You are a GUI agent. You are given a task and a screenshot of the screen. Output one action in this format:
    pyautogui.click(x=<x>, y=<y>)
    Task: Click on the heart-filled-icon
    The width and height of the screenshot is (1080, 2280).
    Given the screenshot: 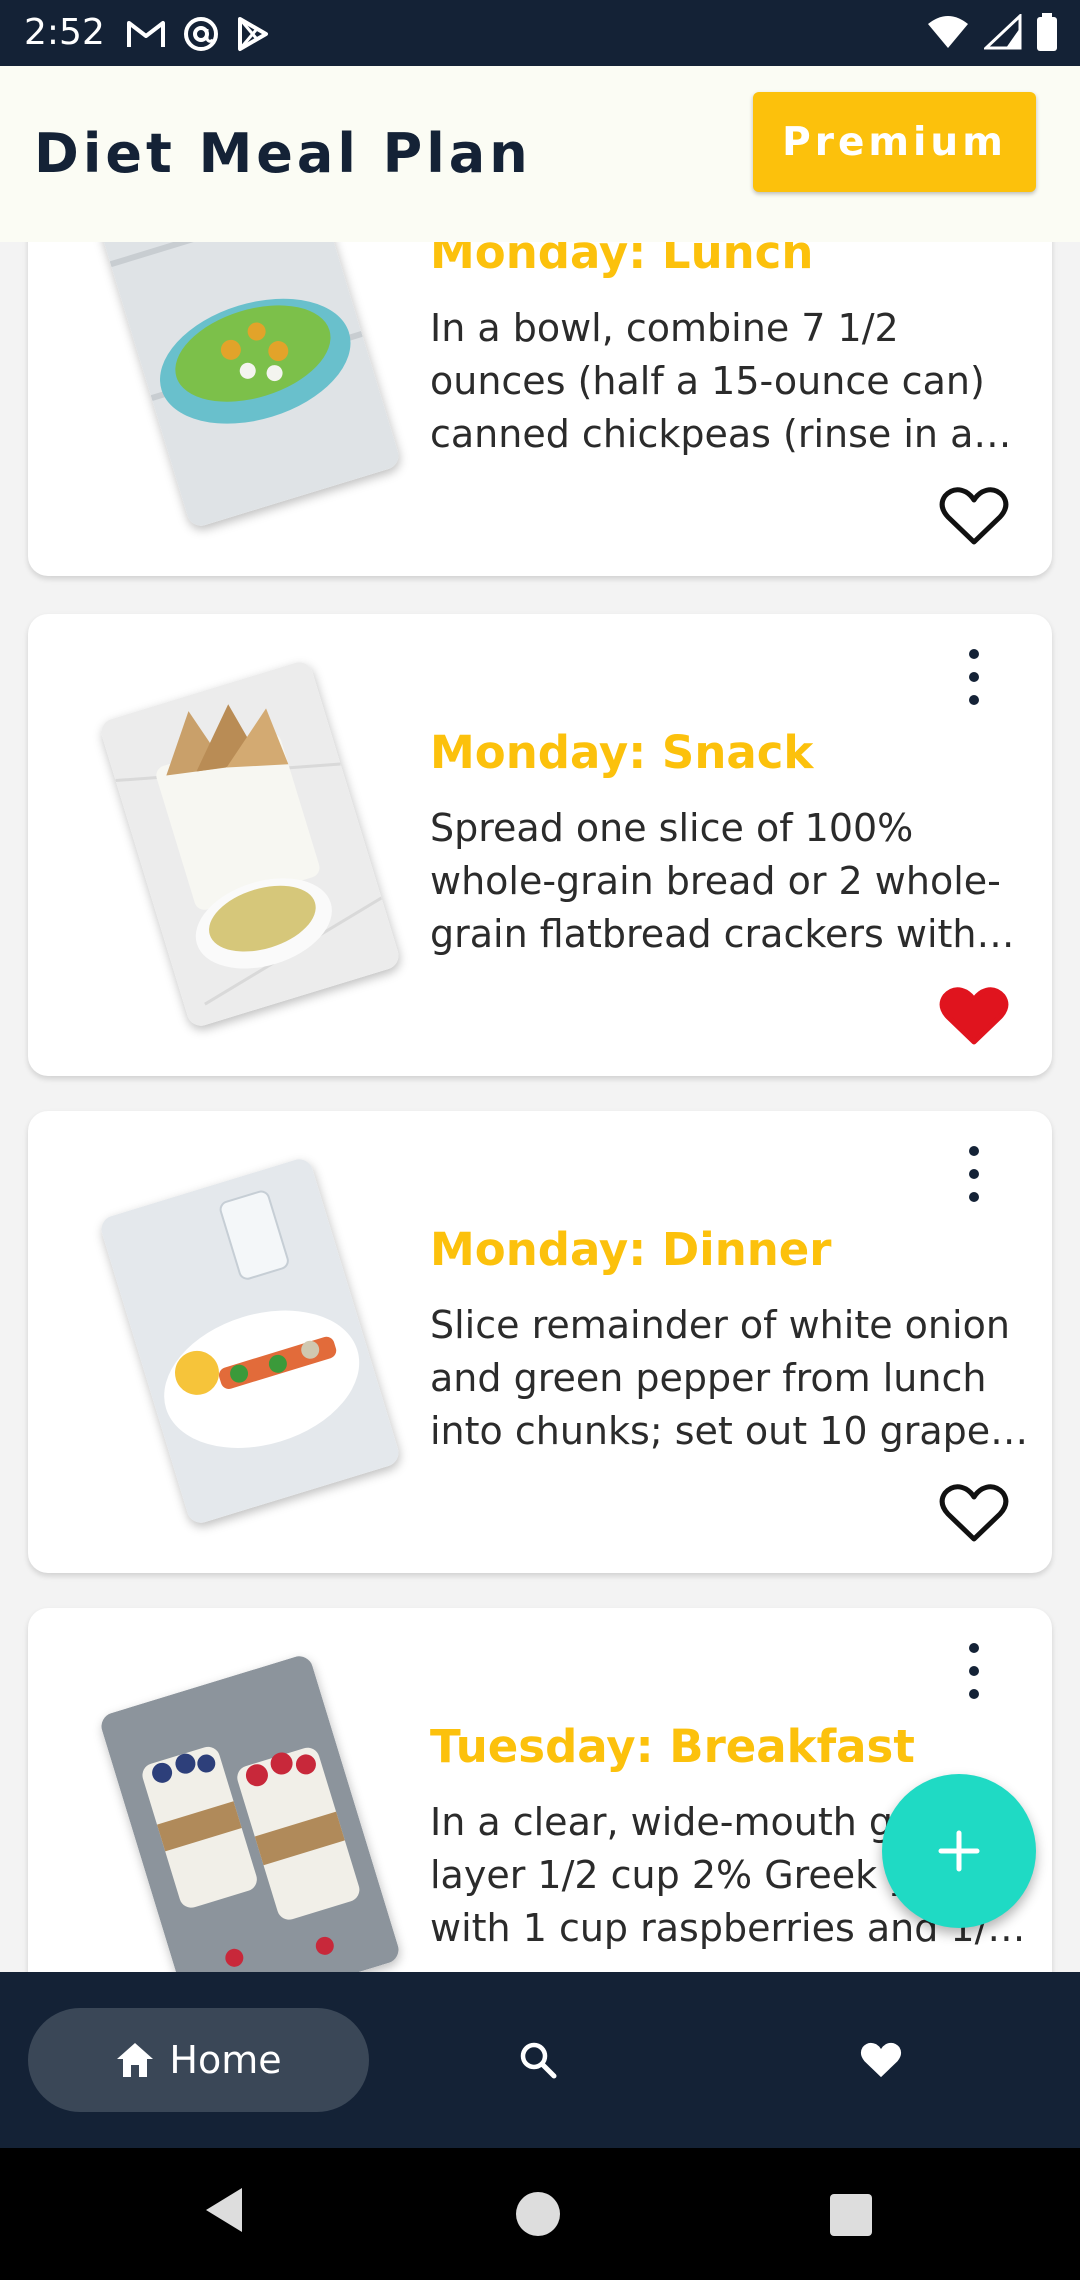 What is the action you would take?
    pyautogui.click(x=974, y=1016)
    